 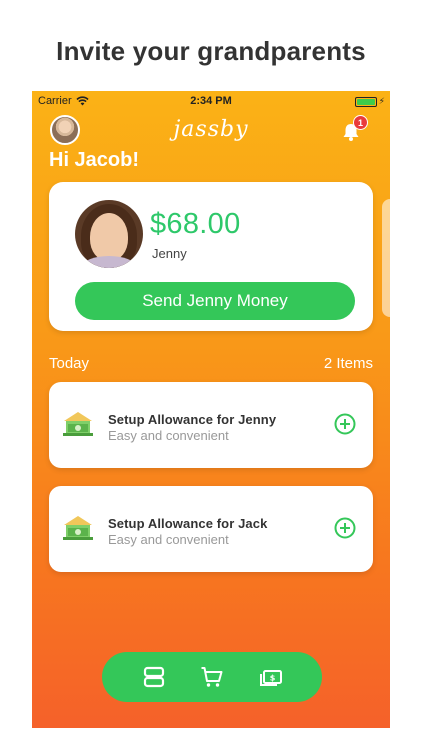 I want to click on tab-bar: $, so click(x=212, y=677).